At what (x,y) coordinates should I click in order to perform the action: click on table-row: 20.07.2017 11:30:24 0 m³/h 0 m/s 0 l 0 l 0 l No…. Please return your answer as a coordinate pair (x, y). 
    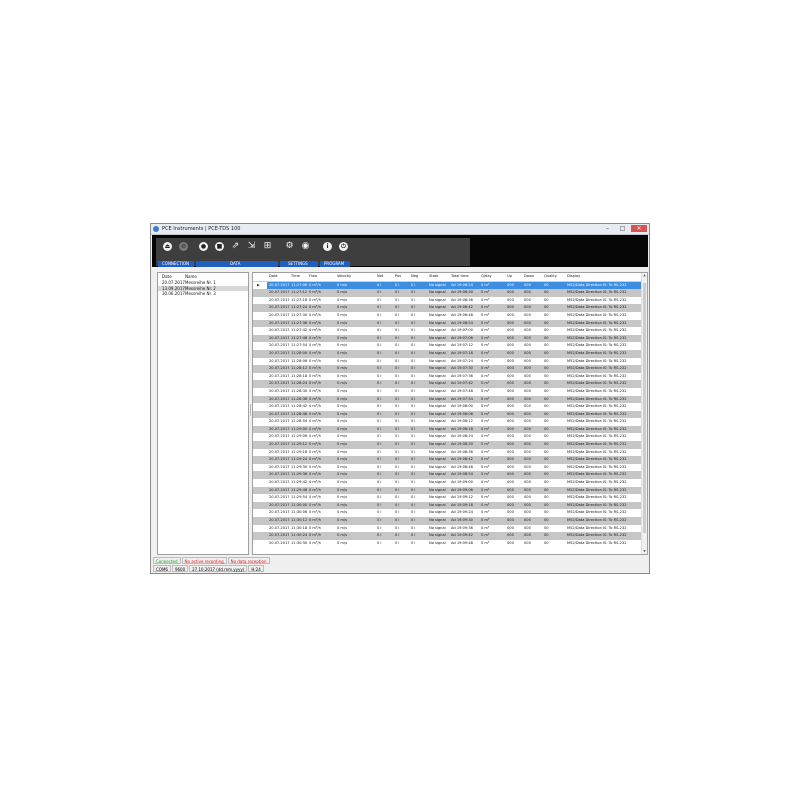
    Looking at the image, I should click on (447, 536).